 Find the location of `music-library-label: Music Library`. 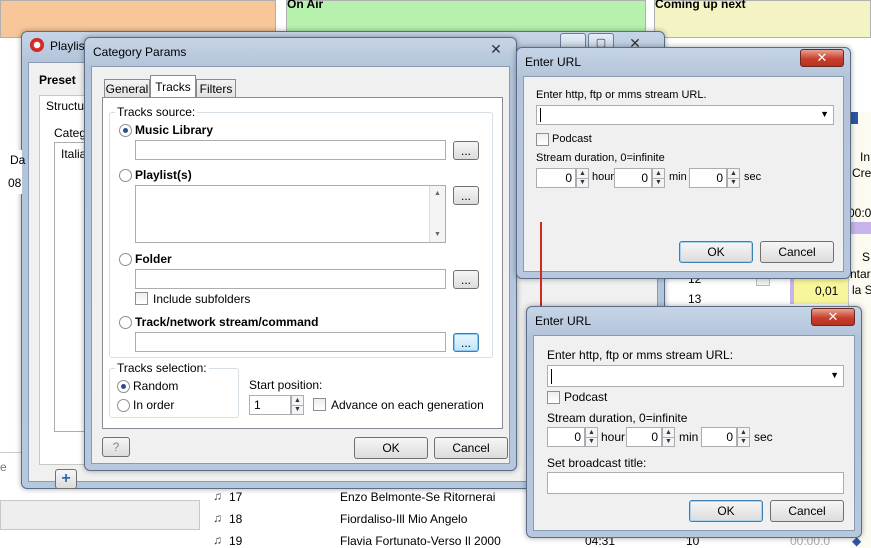

music-library-label: Music Library is located at coordinates (174, 130).